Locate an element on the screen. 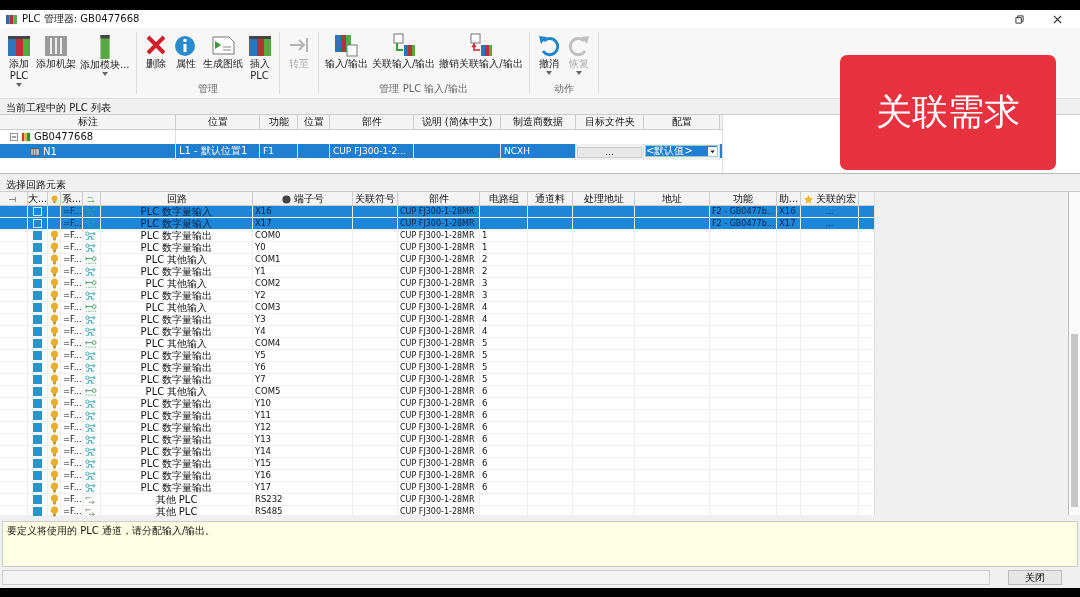  table-row: =F... PLC 数字量输出 Y11 CUP FJ300-1-28MR 6 is located at coordinates (437, 416).